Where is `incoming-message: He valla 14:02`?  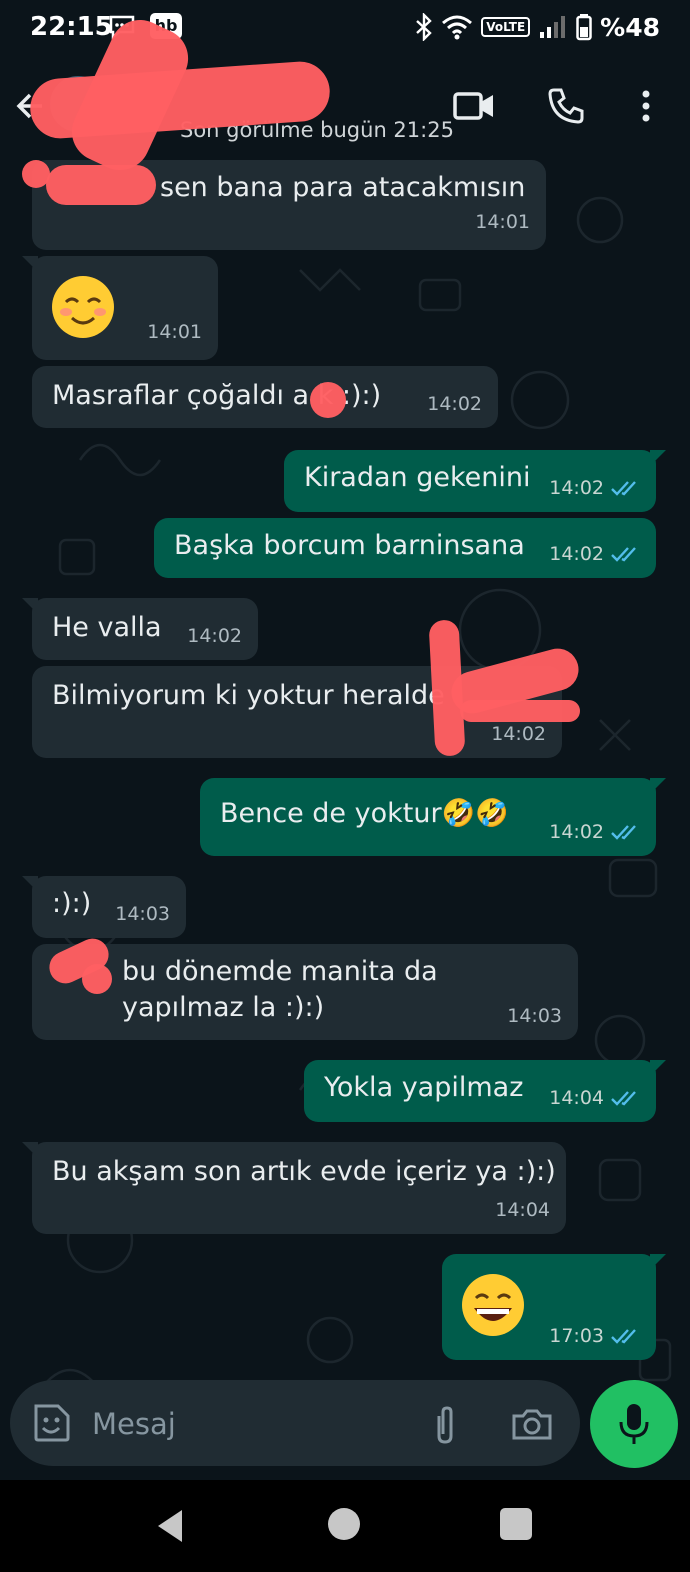
incoming-message: He valla 14:02 is located at coordinates (140, 629).